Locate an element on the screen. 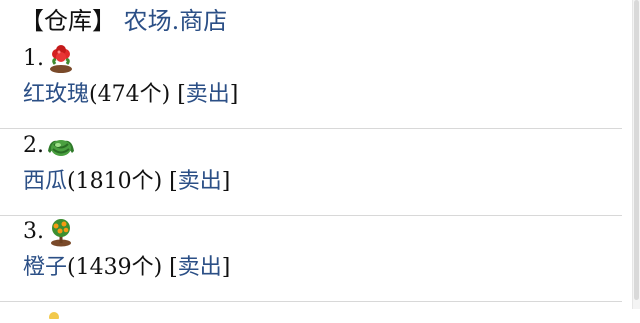 The image size is (640, 323). item-count: (1810个) is located at coordinates (115, 181).